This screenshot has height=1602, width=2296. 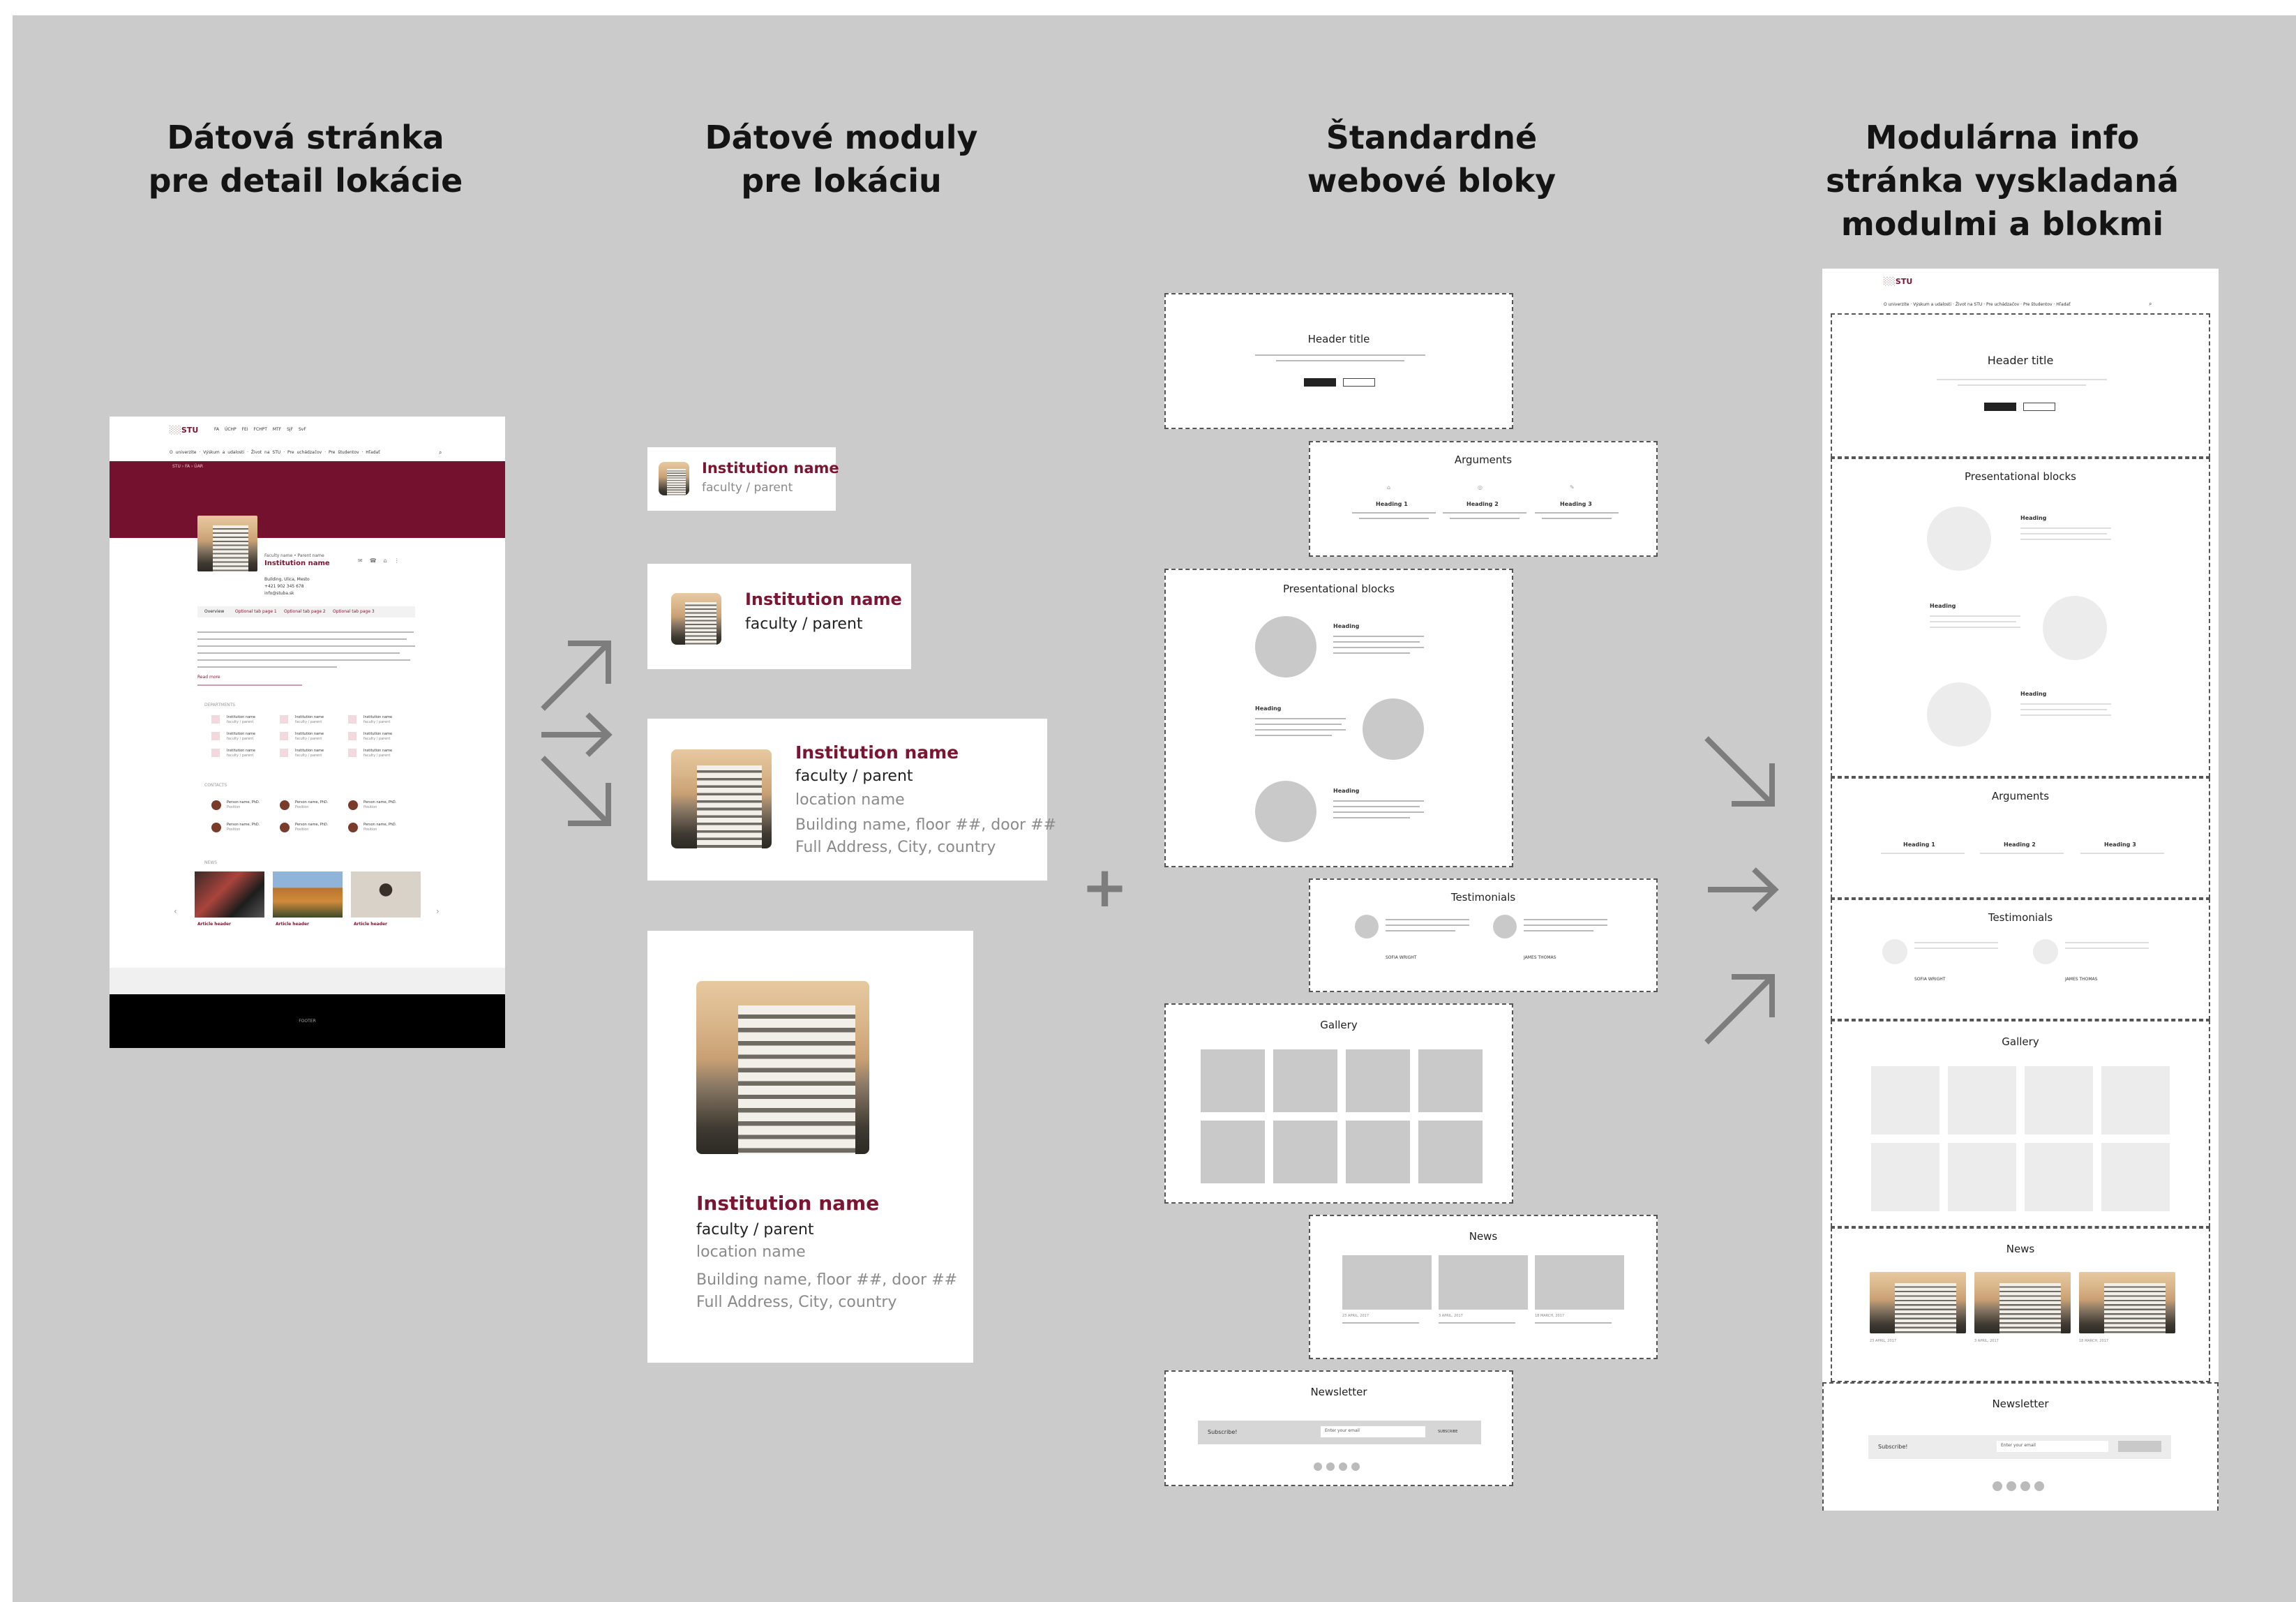 I want to click on arrow-right-icon, so click(x=577, y=734).